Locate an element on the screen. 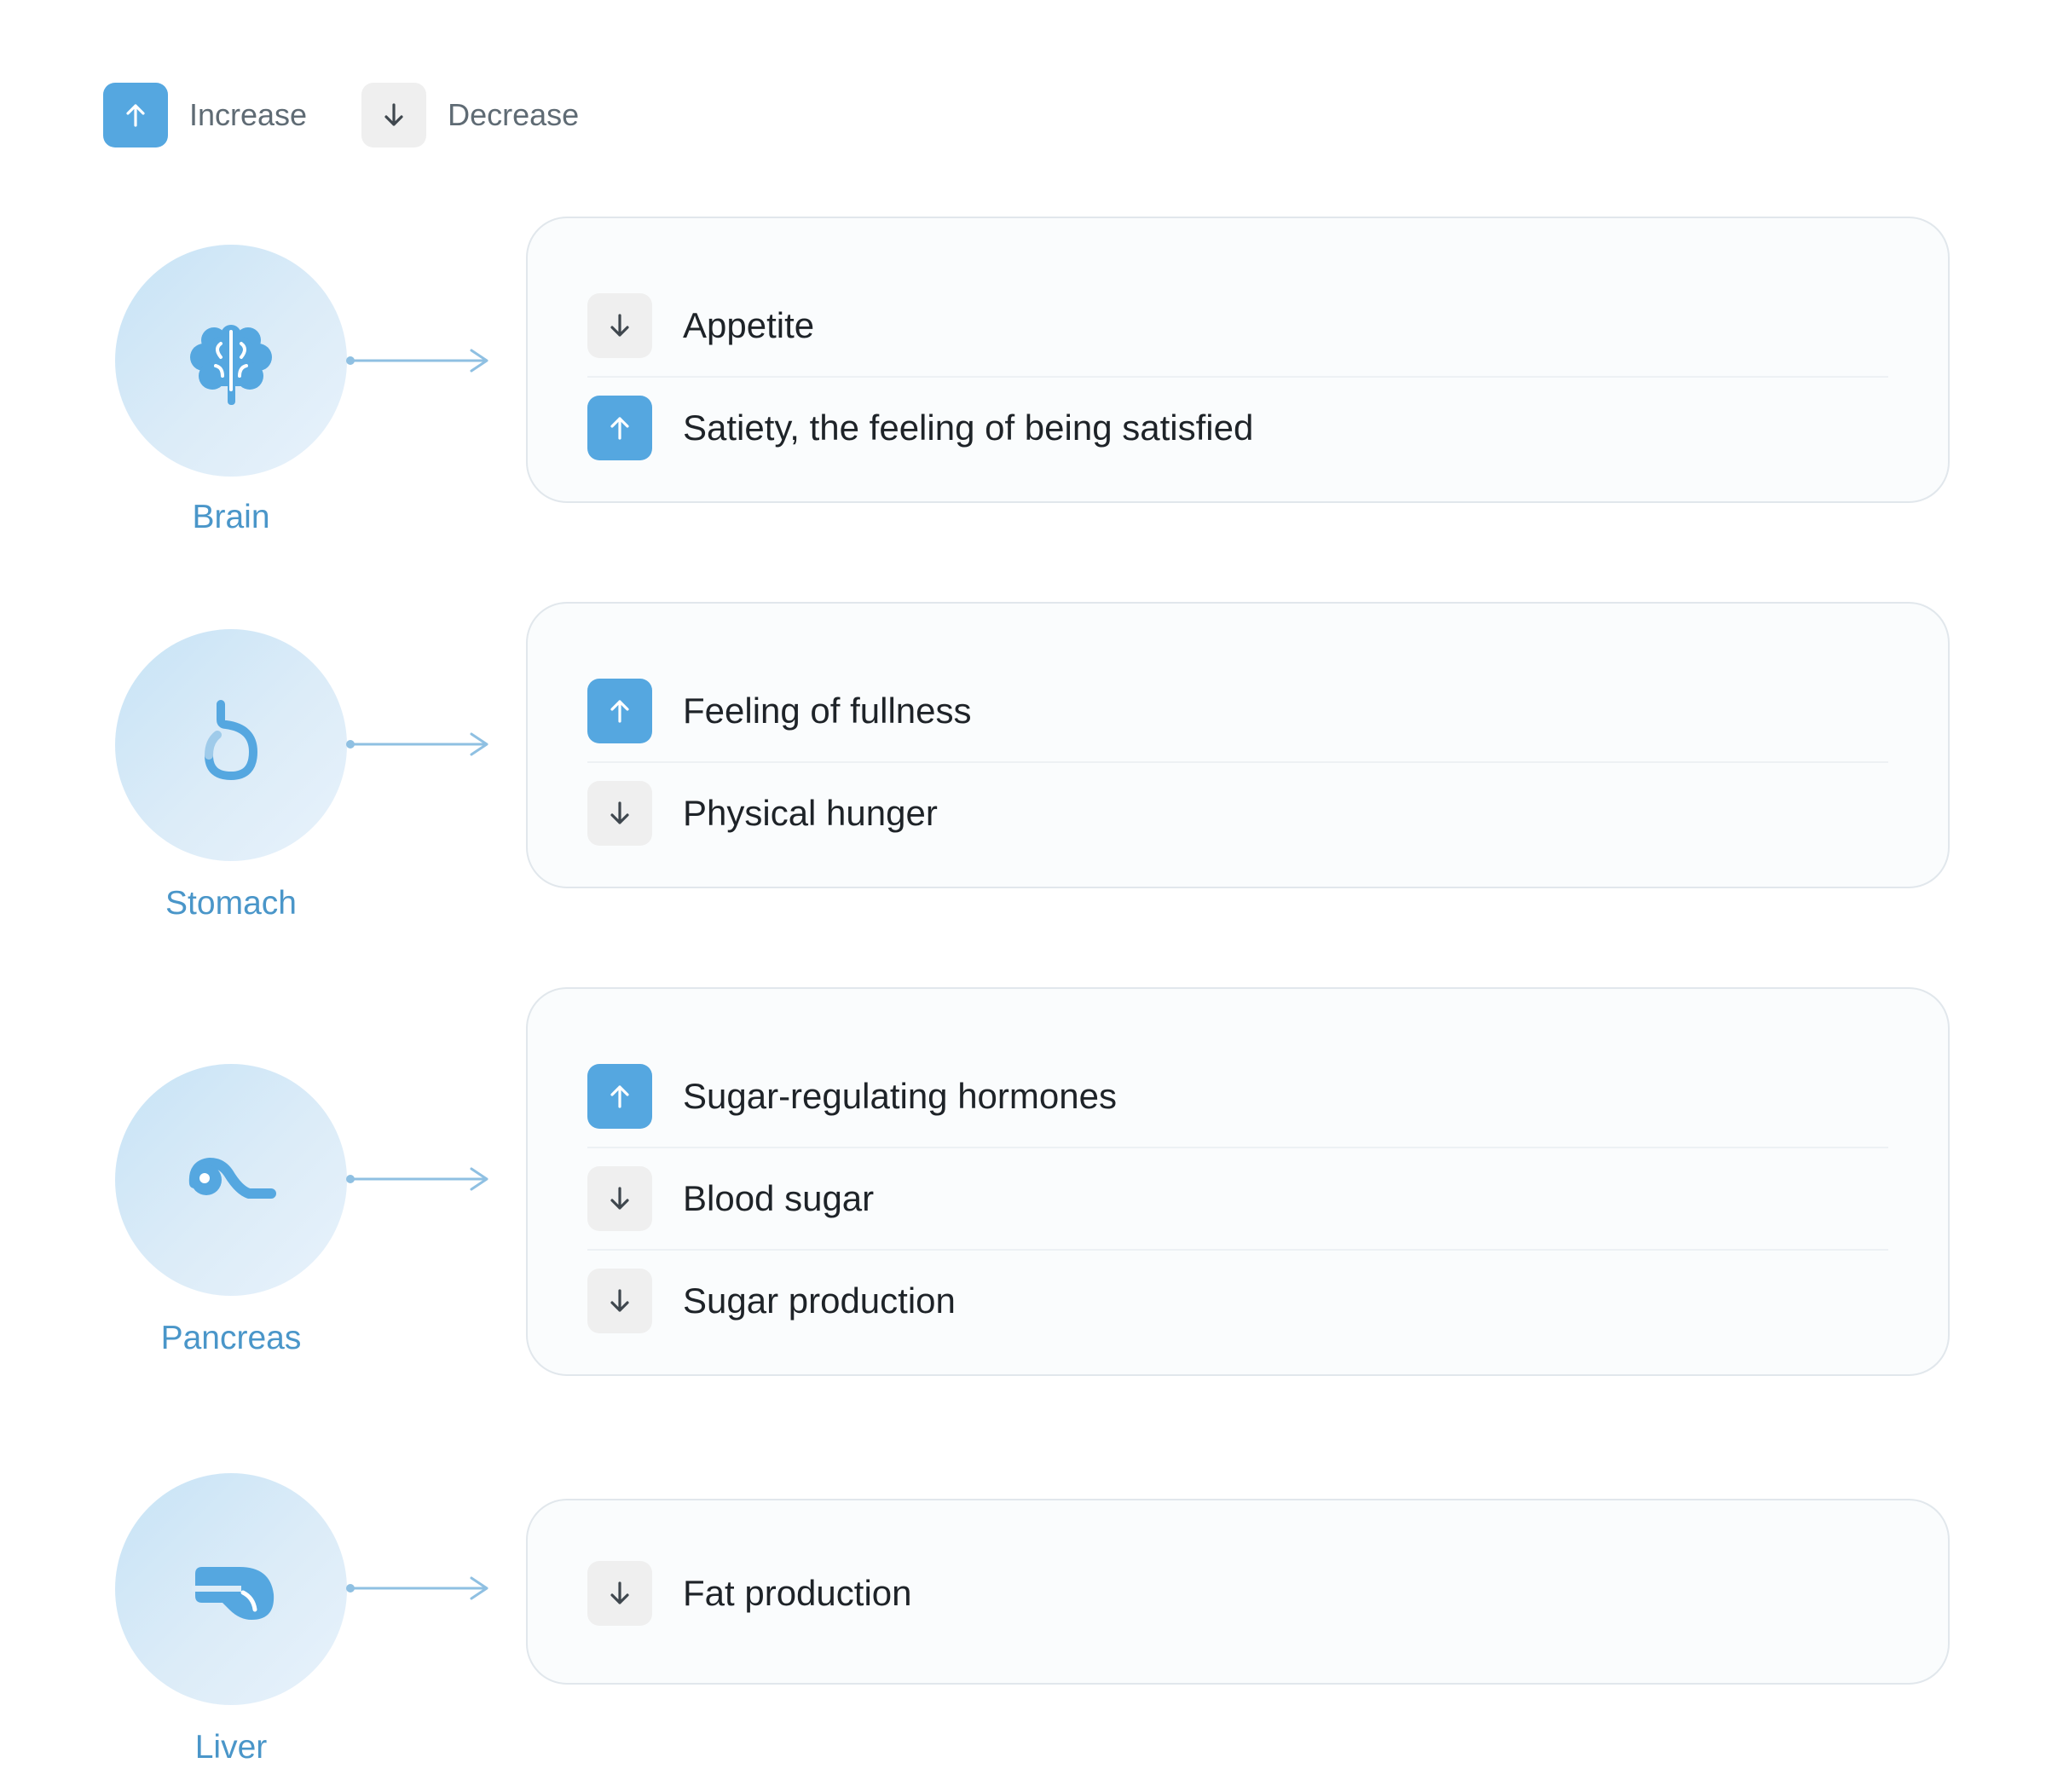  legend-label-increase: Increase is located at coordinates (248, 114).